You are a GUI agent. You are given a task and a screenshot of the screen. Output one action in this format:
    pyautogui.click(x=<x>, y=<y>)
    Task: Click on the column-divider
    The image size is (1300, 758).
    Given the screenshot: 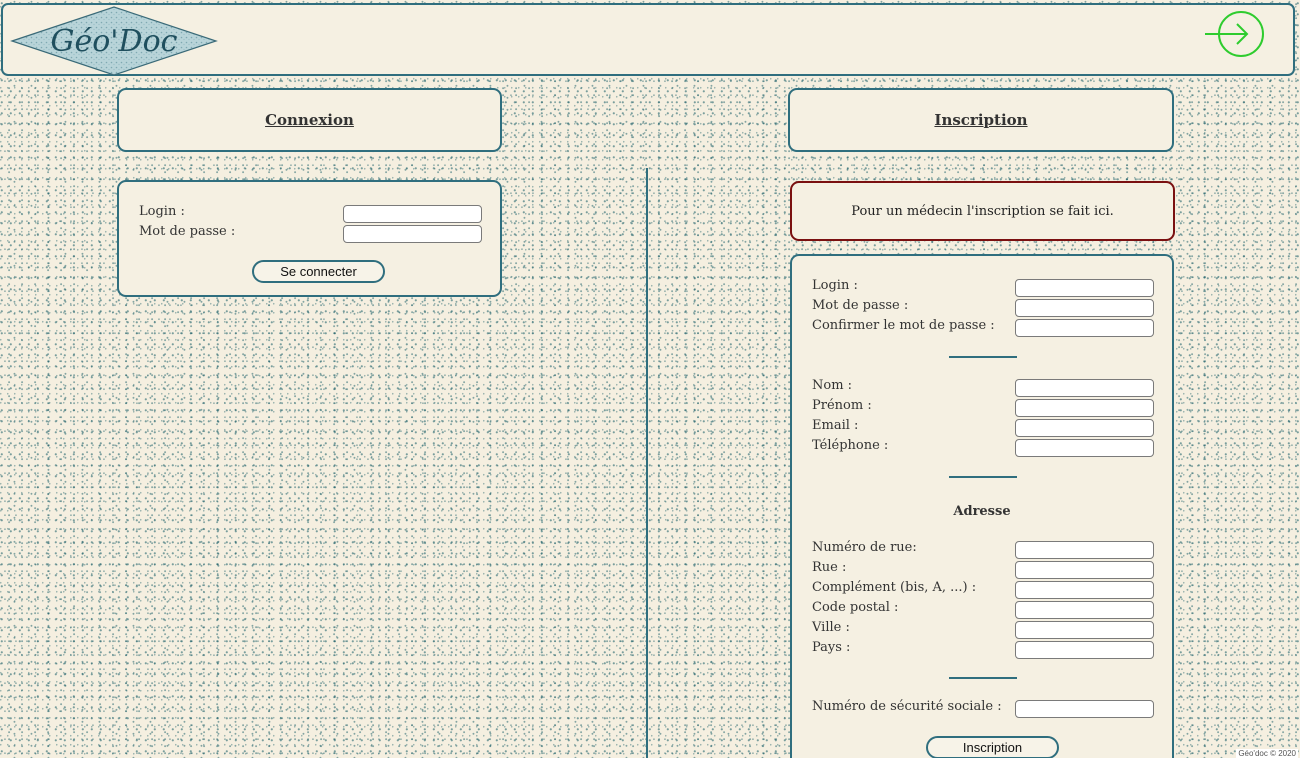 What is the action you would take?
    pyautogui.click(x=647, y=463)
    